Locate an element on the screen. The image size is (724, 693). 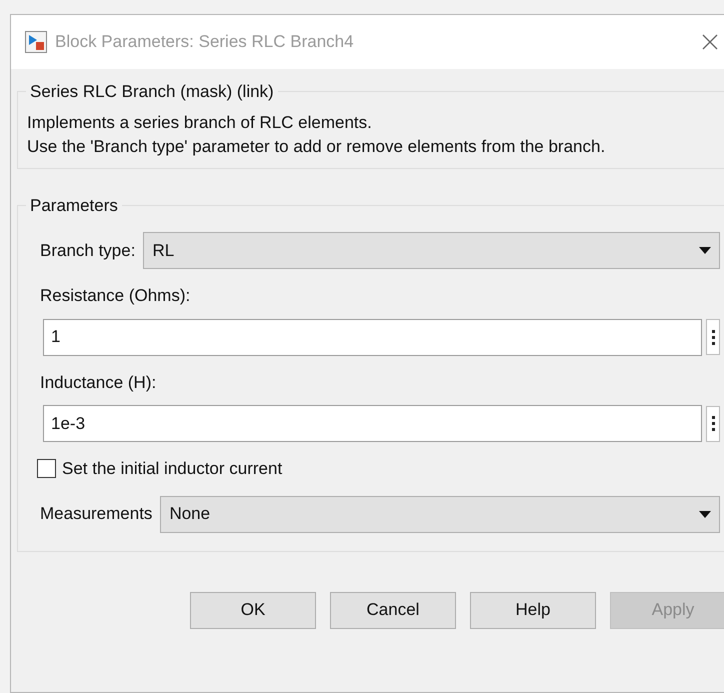
input-field: 1e-3 is located at coordinates (372, 423).